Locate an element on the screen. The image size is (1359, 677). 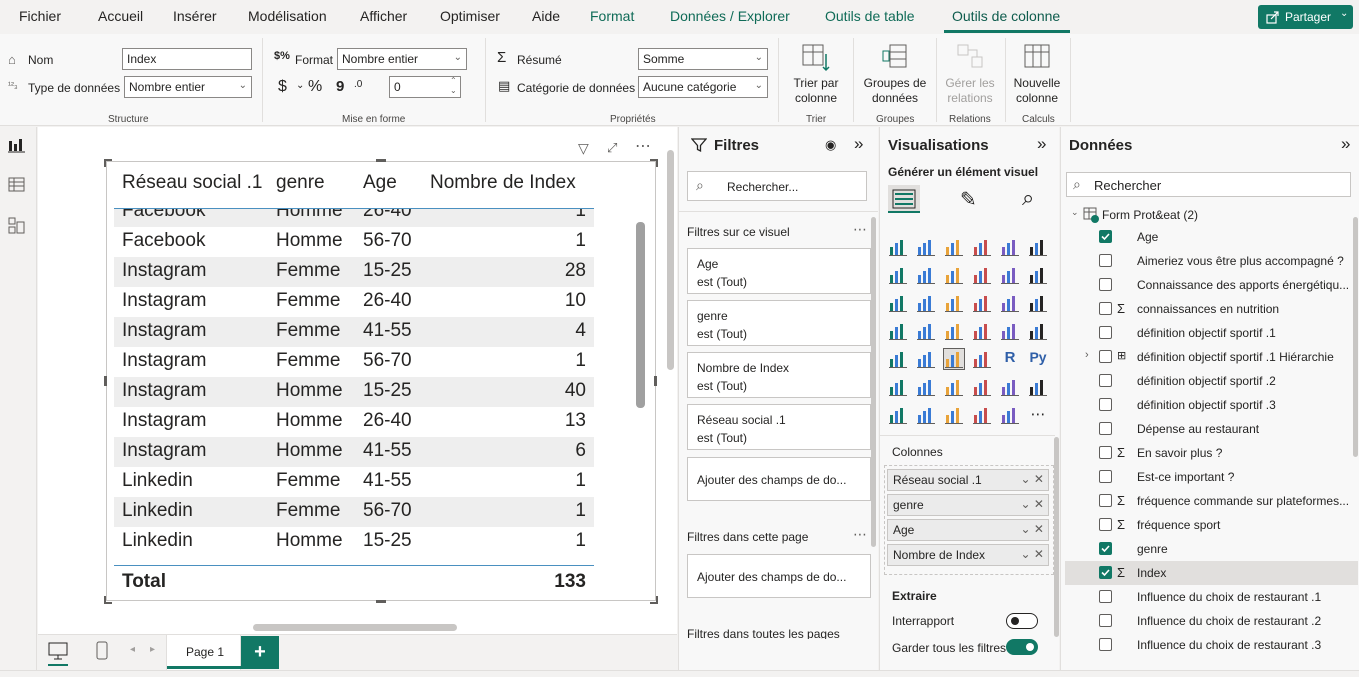
data-field: Dépense au restaurant is located at coordinates (1211, 429).